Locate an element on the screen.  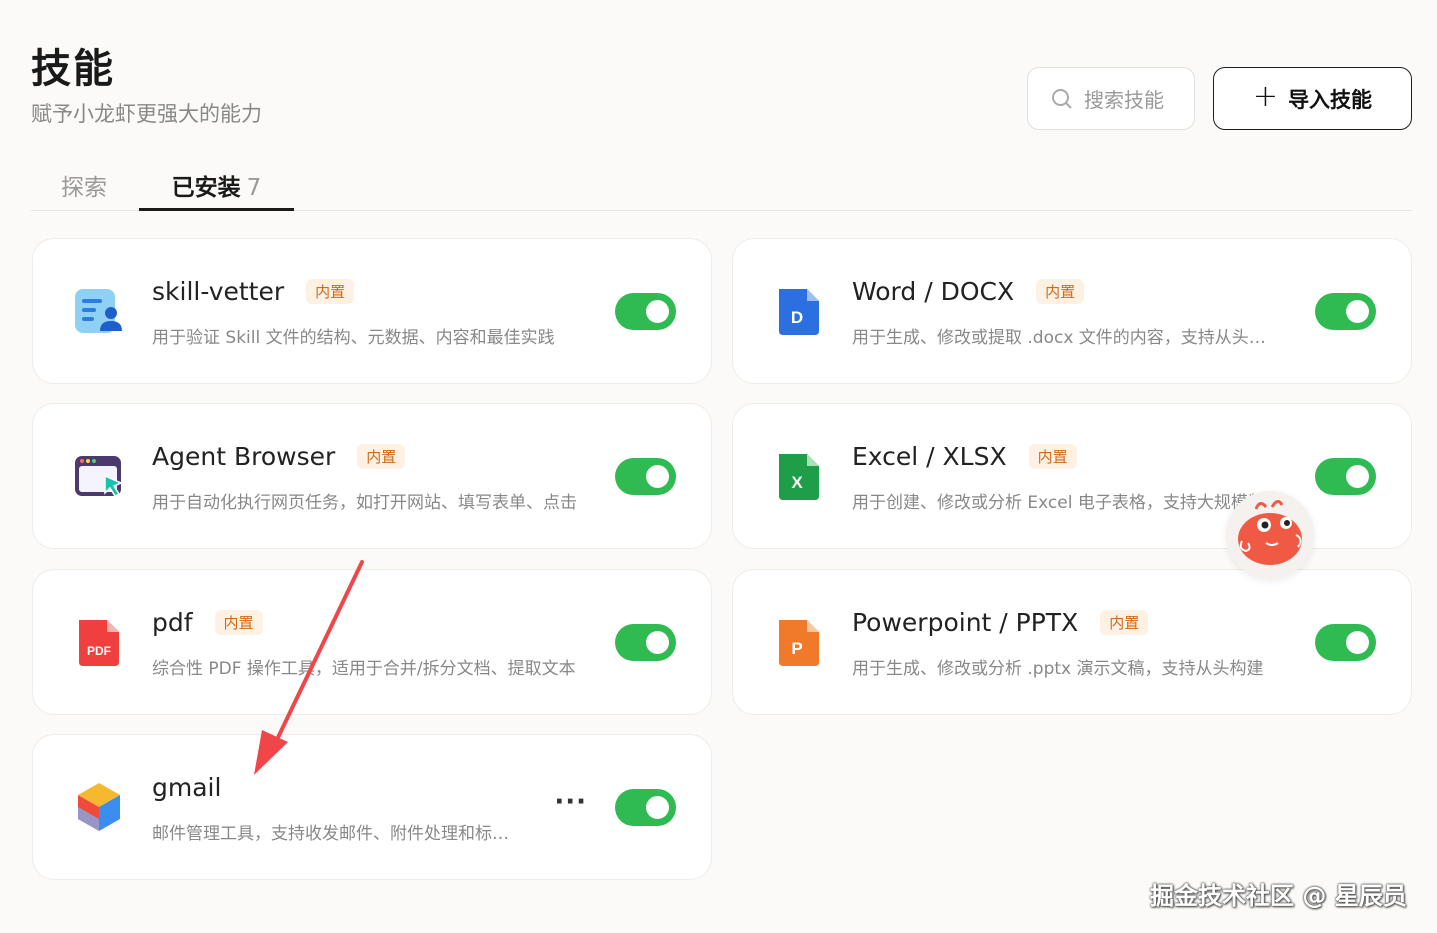
tab-bar: 探索 已安装 7 is located at coordinates (721, 185).